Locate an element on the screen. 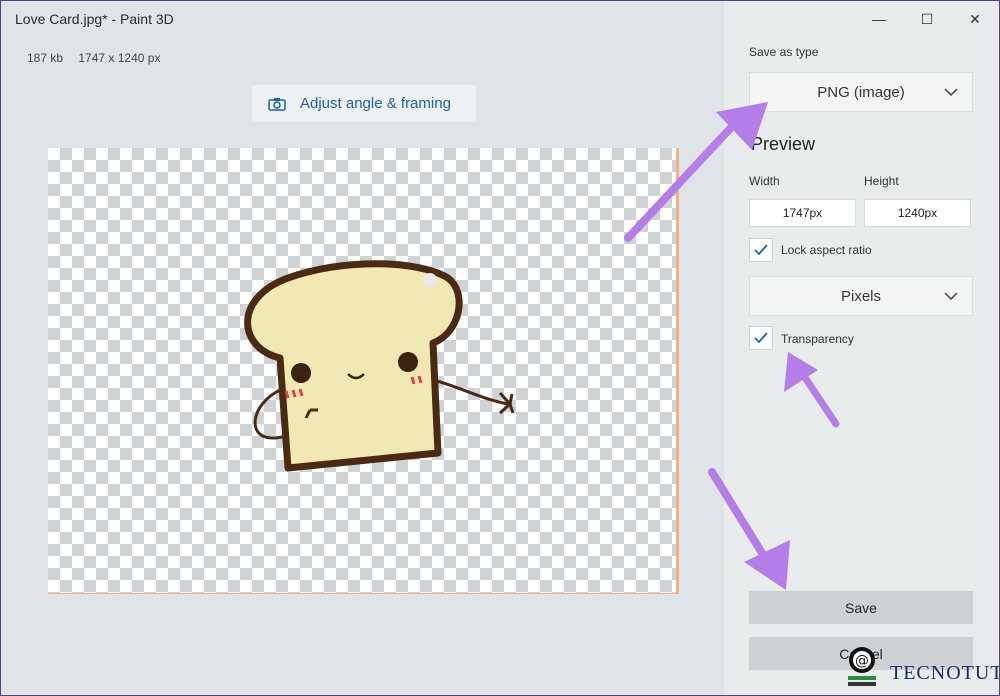 The height and width of the screenshot is (696, 1000). save-as-type-label: Save as type is located at coordinates (784, 52).